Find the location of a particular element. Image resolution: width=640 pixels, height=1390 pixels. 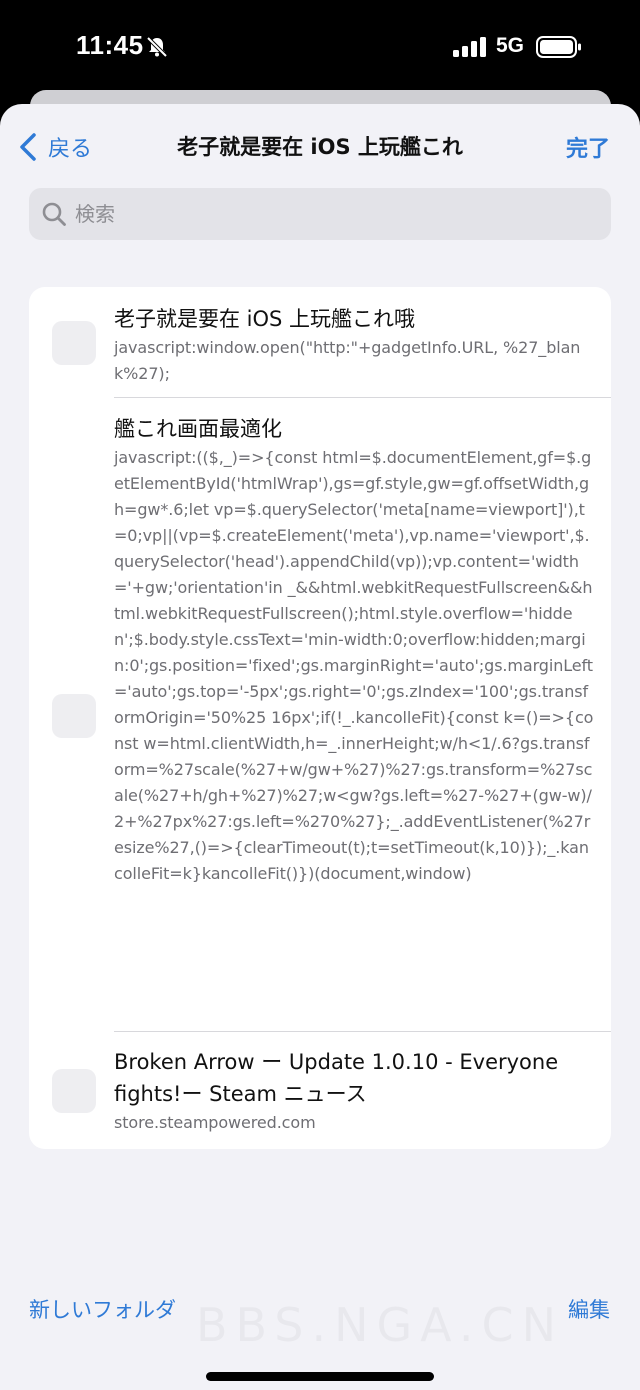

status-bar: 11:45 5G is located at coordinates (320, 46).